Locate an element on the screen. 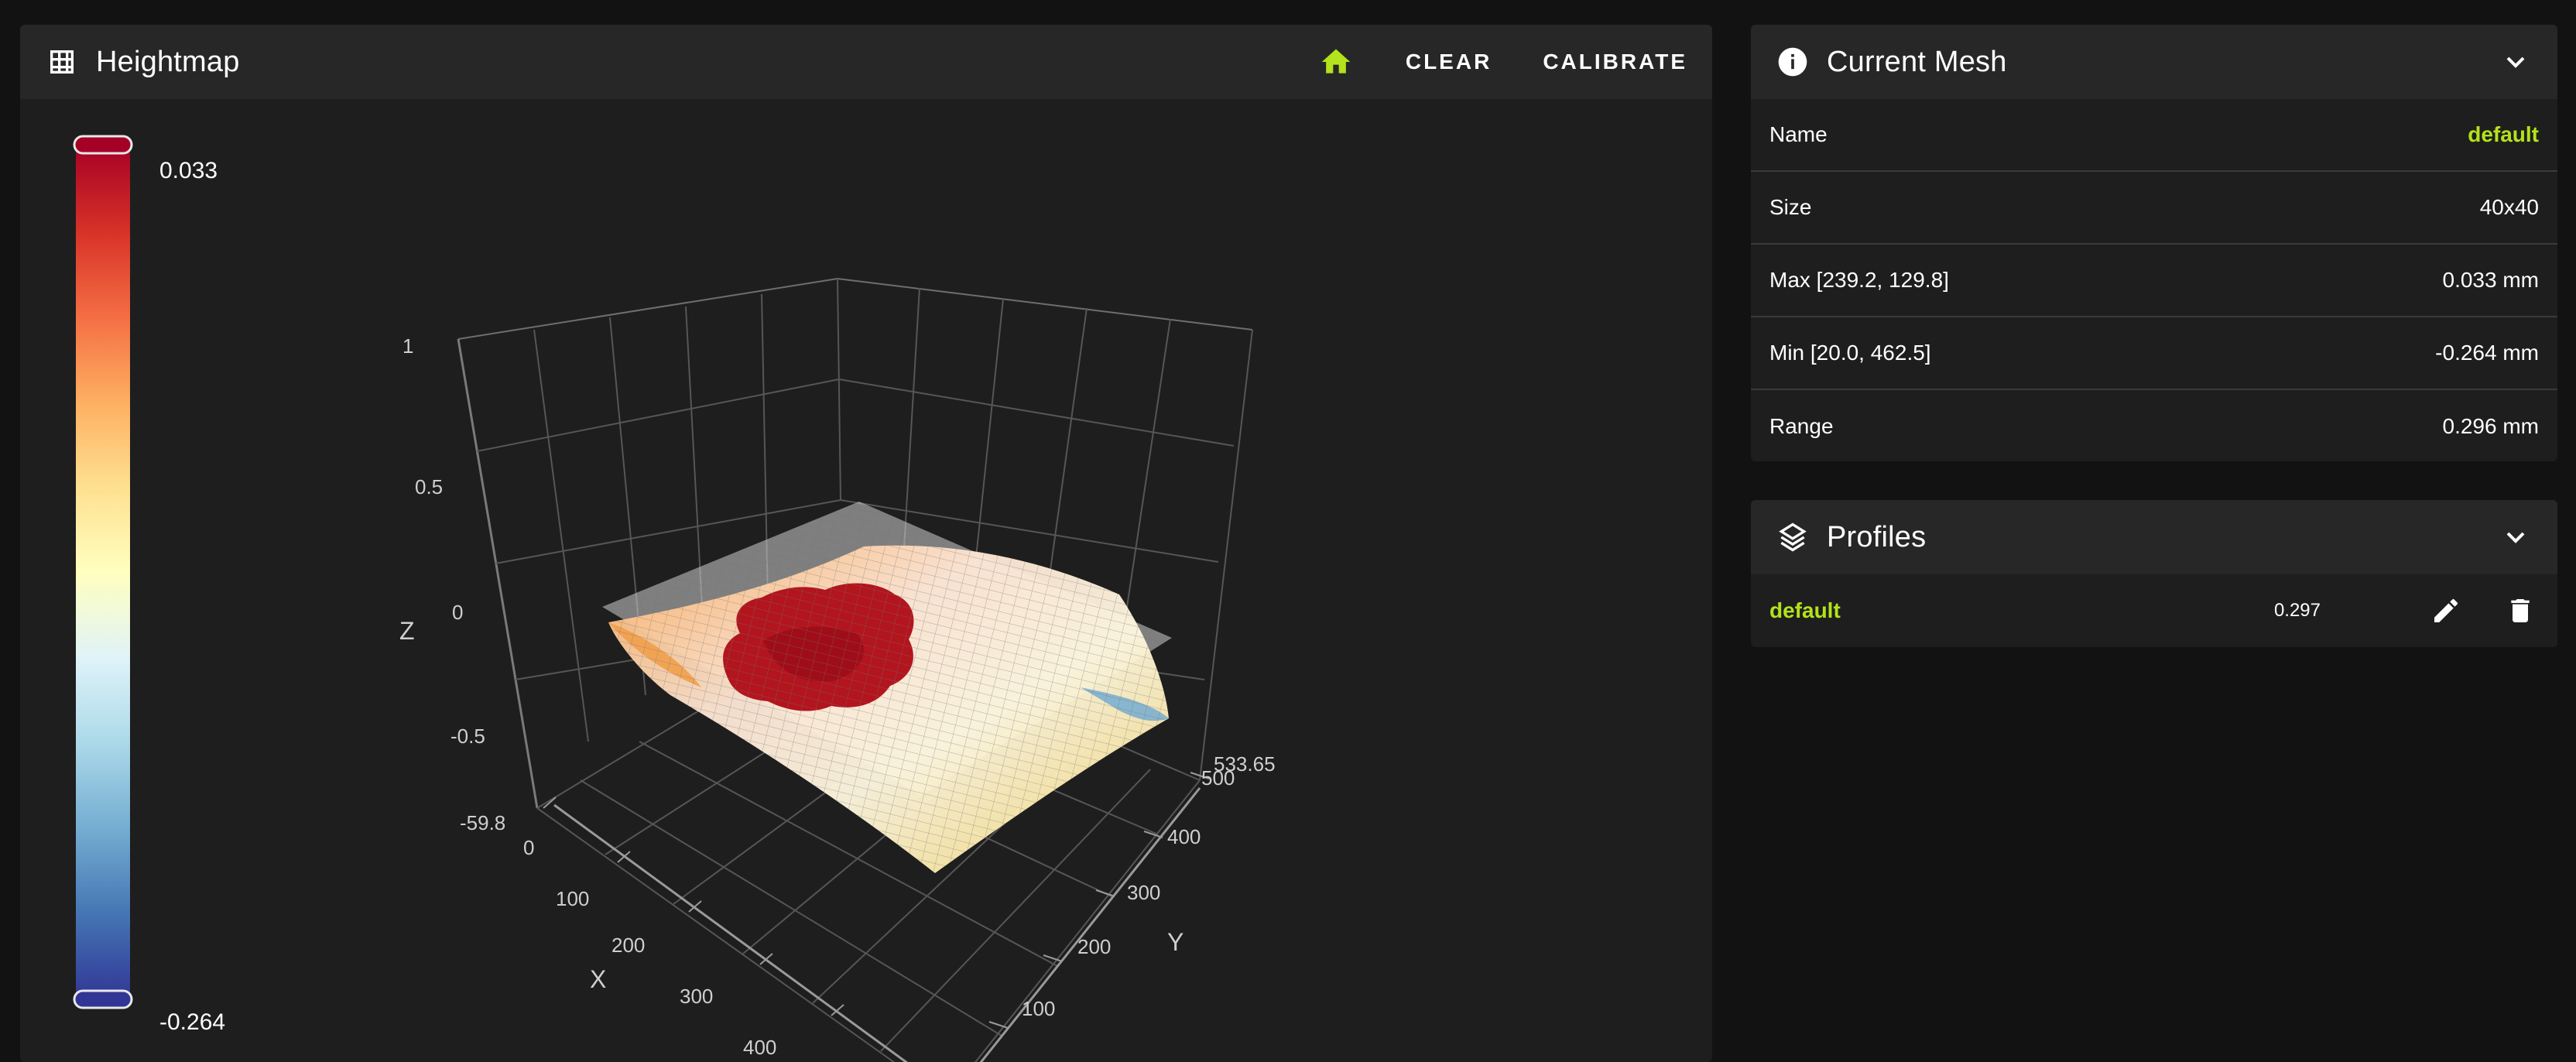  colorbar is located at coordinates (103, 572).